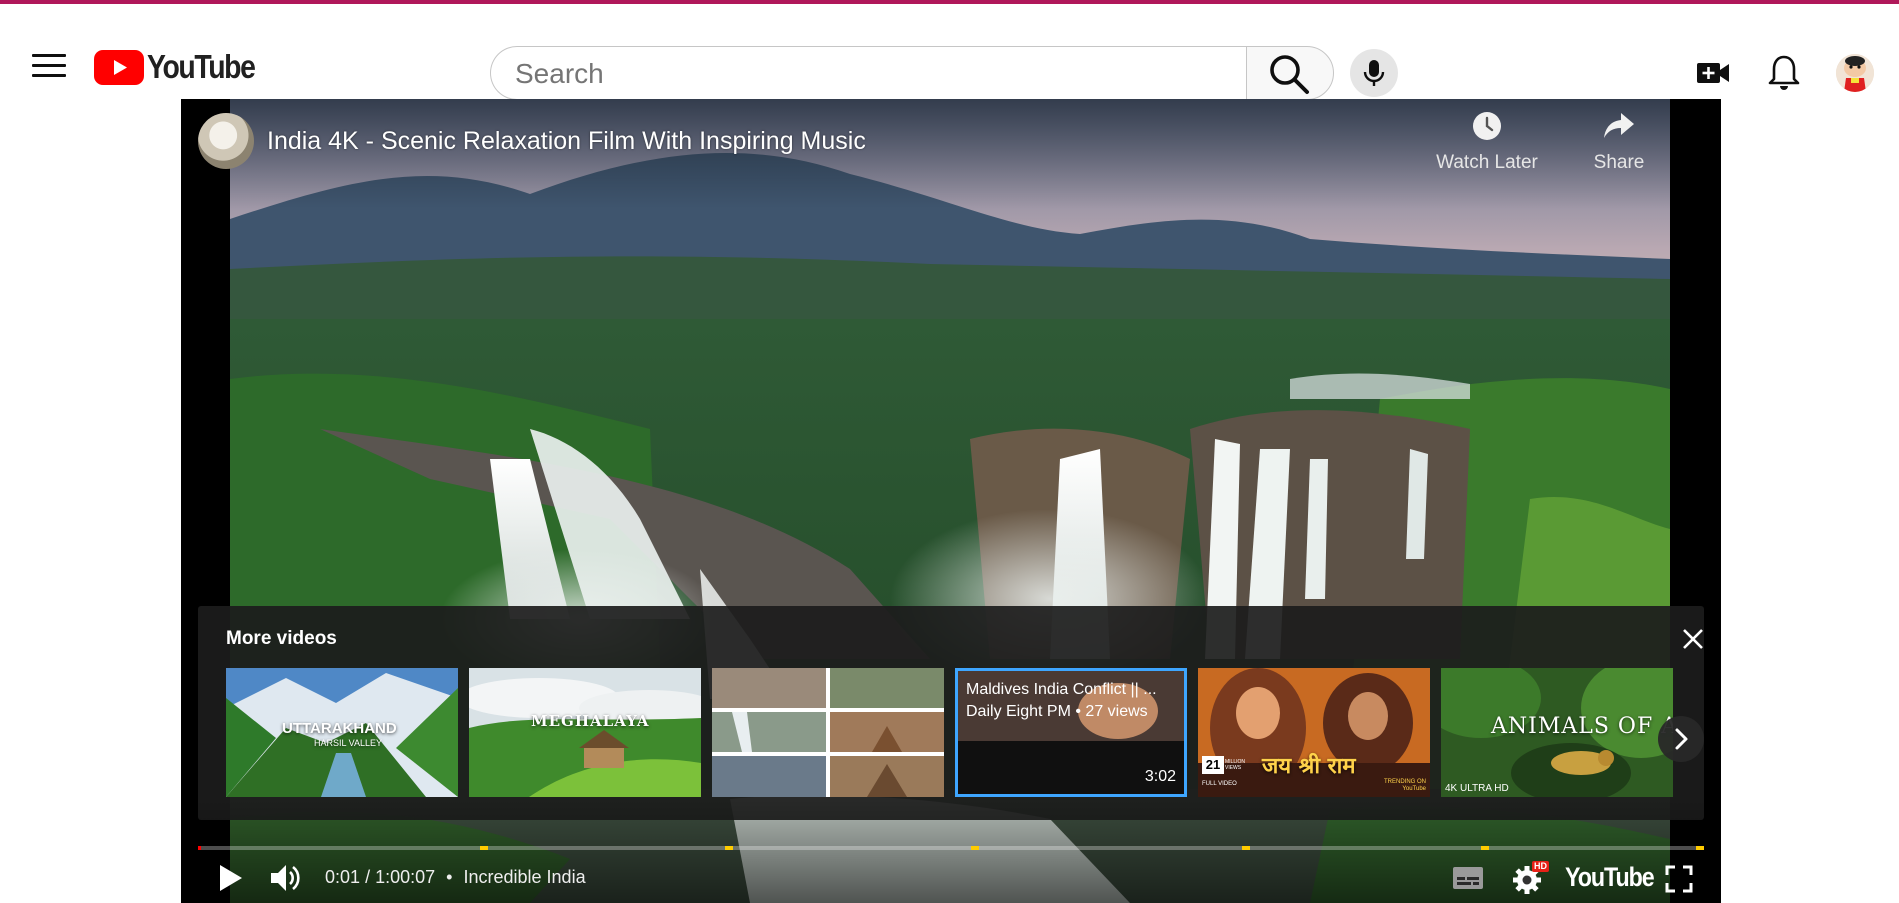 This screenshot has height=903, width=1899. Describe the element at coordinates (1610, 877) in the screenshot. I see `youtube-watermark-button: YouTube` at that location.